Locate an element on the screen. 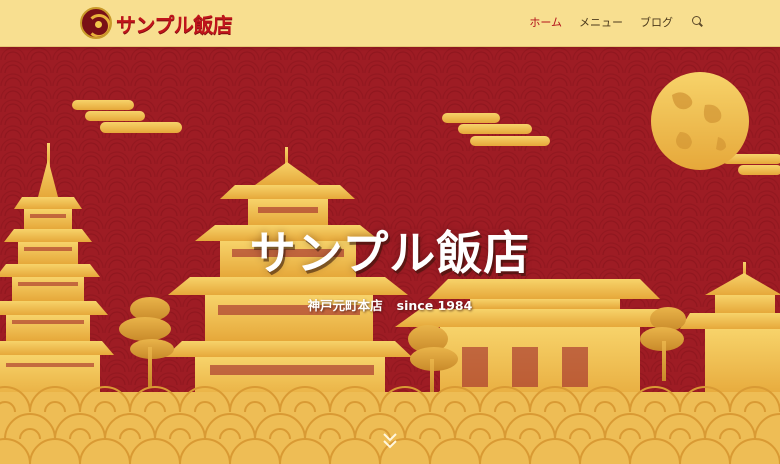 The image size is (780, 464). hero-subtitle-since: since 1984 is located at coordinates (434, 305).